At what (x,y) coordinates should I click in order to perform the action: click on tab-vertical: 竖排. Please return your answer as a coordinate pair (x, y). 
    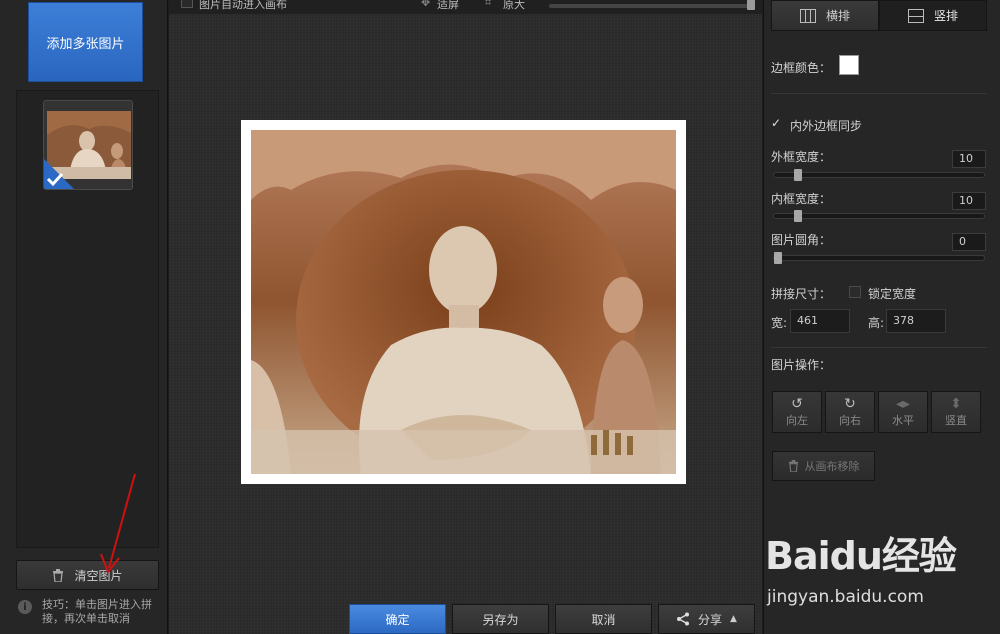
    Looking at the image, I should click on (933, 15).